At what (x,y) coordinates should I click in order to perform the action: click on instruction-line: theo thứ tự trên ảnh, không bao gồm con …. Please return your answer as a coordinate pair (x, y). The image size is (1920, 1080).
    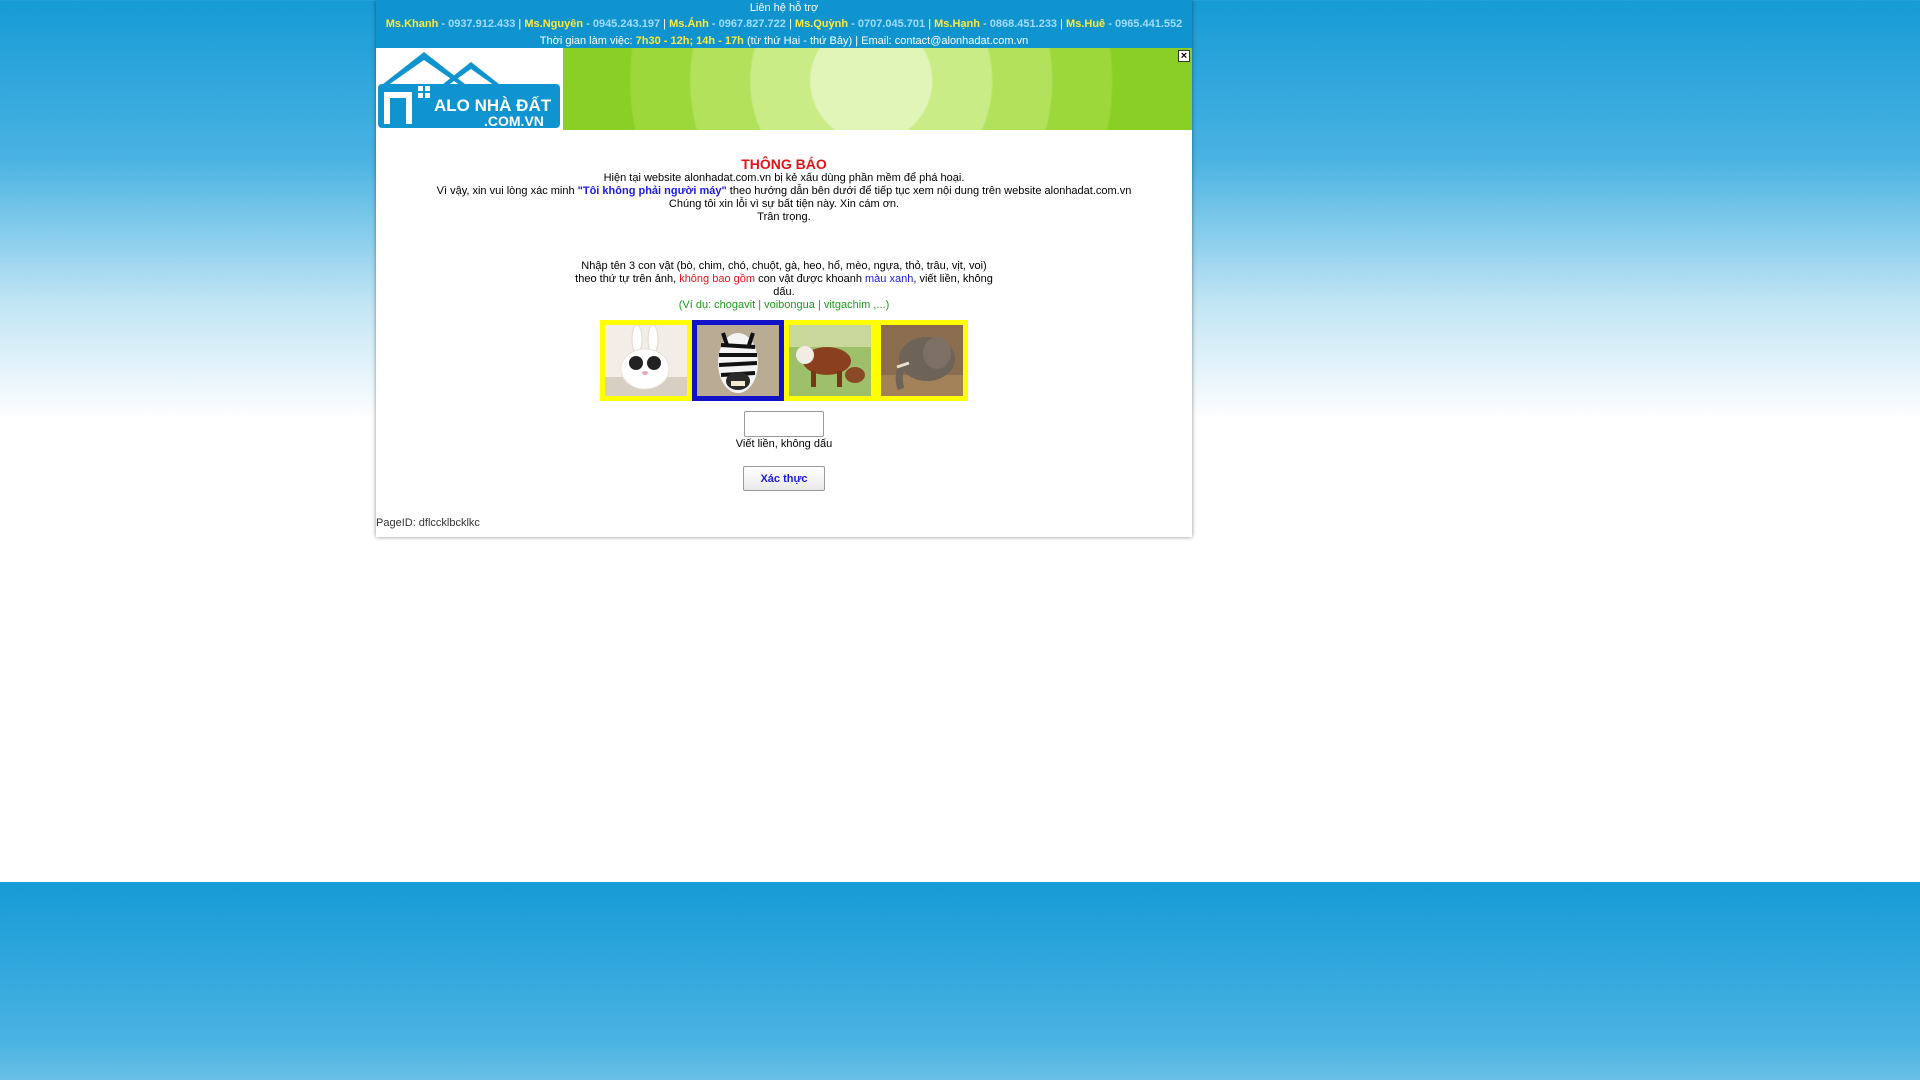
    Looking at the image, I should click on (784, 279).